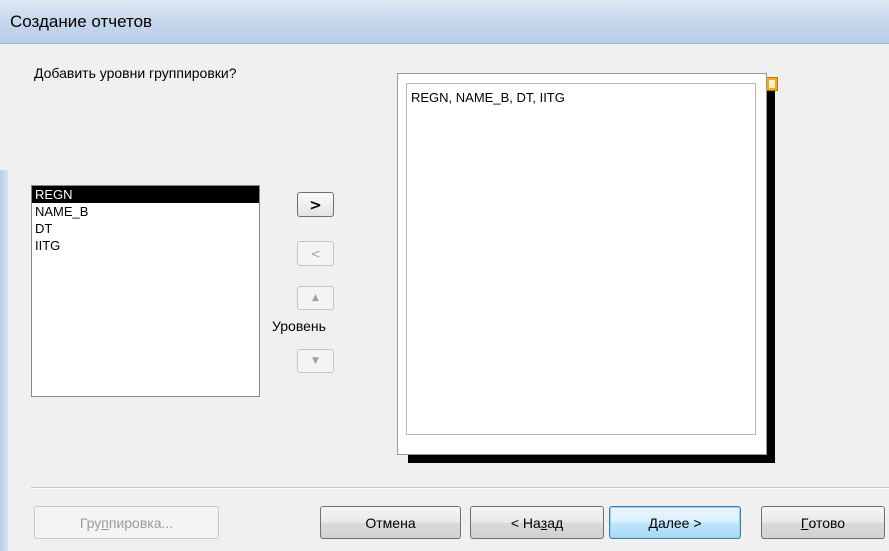  Describe the element at coordinates (145, 245) in the screenshot. I see `list-item: IITG` at that location.